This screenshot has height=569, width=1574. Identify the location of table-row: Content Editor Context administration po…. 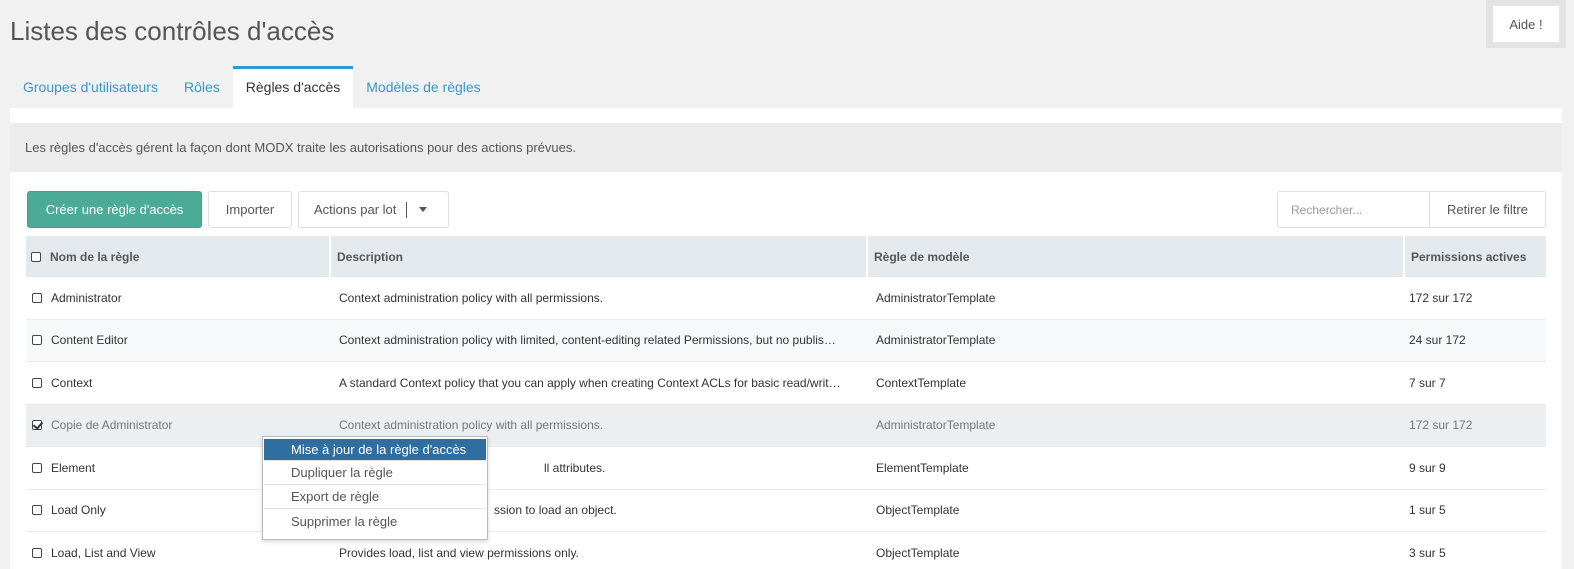
(786, 340).